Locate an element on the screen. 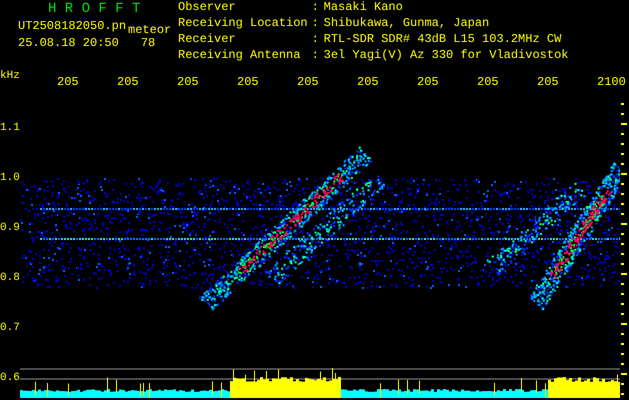 The image size is (629, 400). info-value: 3el Yagi(V) Az 330 for Vladivostok is located at coordinates (446, 57).